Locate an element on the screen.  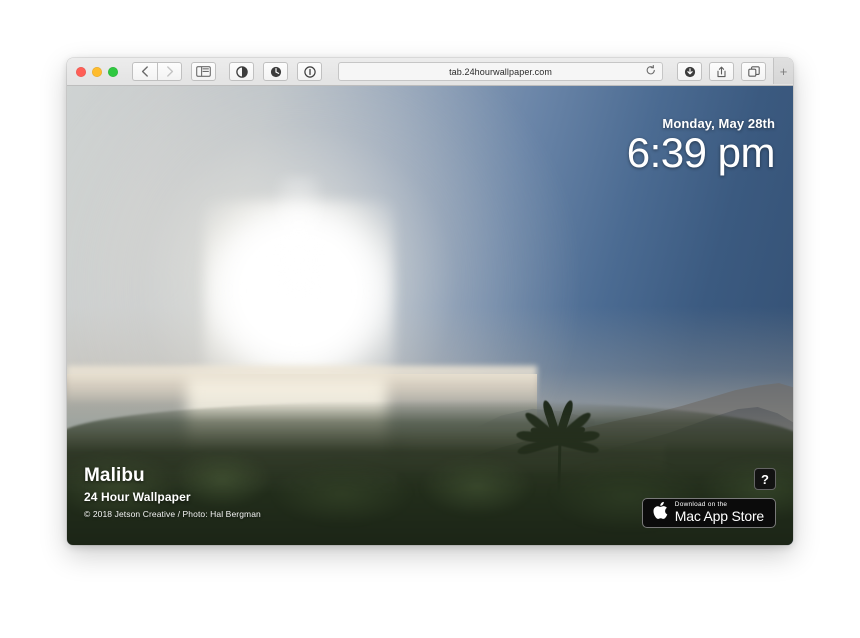
info-button is located at coordinates (309, 71).